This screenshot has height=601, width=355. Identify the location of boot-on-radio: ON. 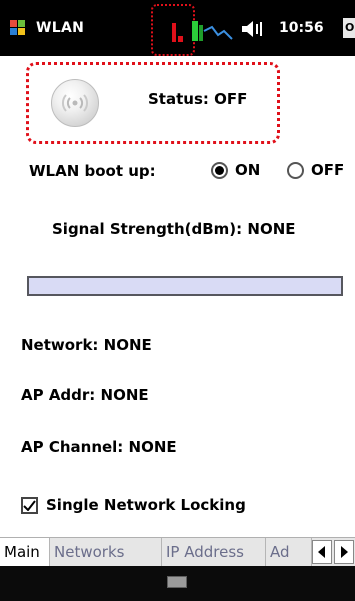
(235, 170).